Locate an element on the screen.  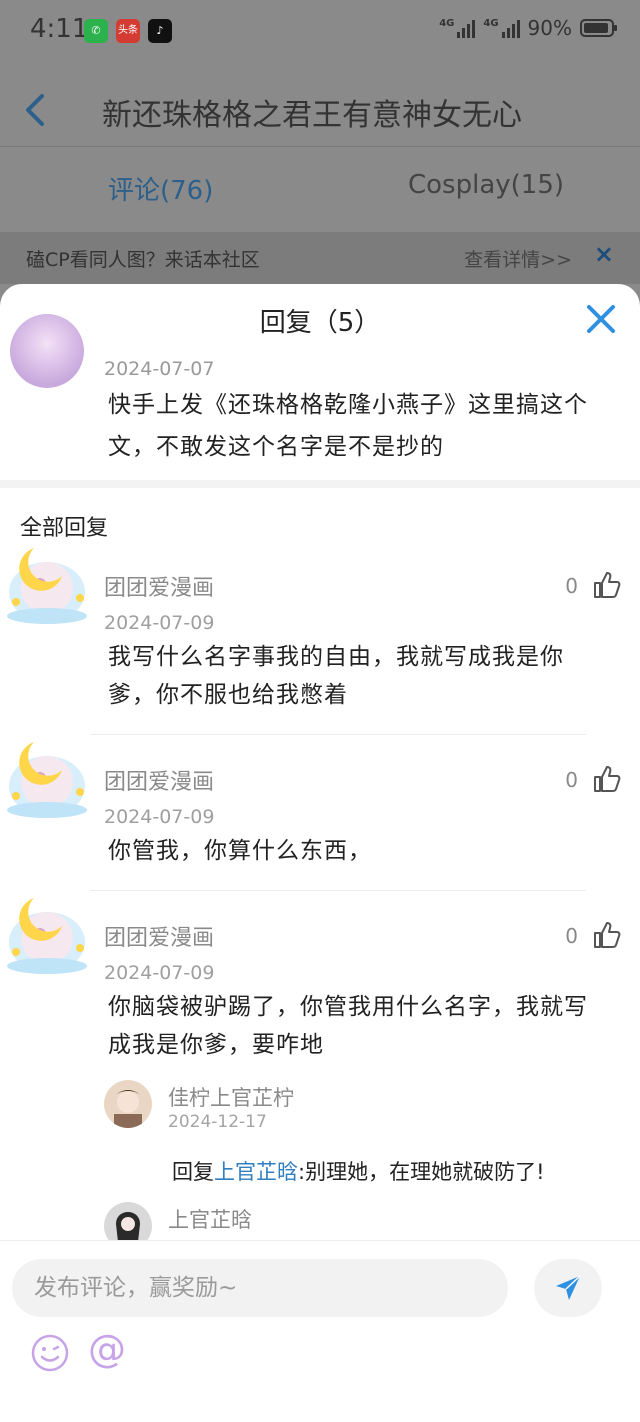
signal-icon-2: 4G is located at coordinates (501, 28).